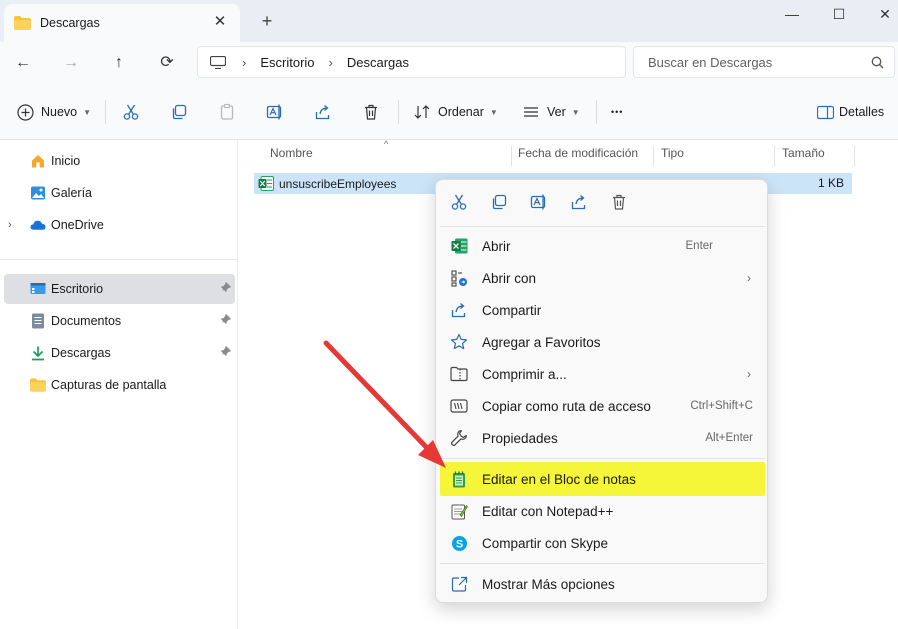  What do you see at coordinates (602, 278) in the screenshot?
I see `menu-item-abrir-con: Abrir con ›` at bounding box center [602, 278].